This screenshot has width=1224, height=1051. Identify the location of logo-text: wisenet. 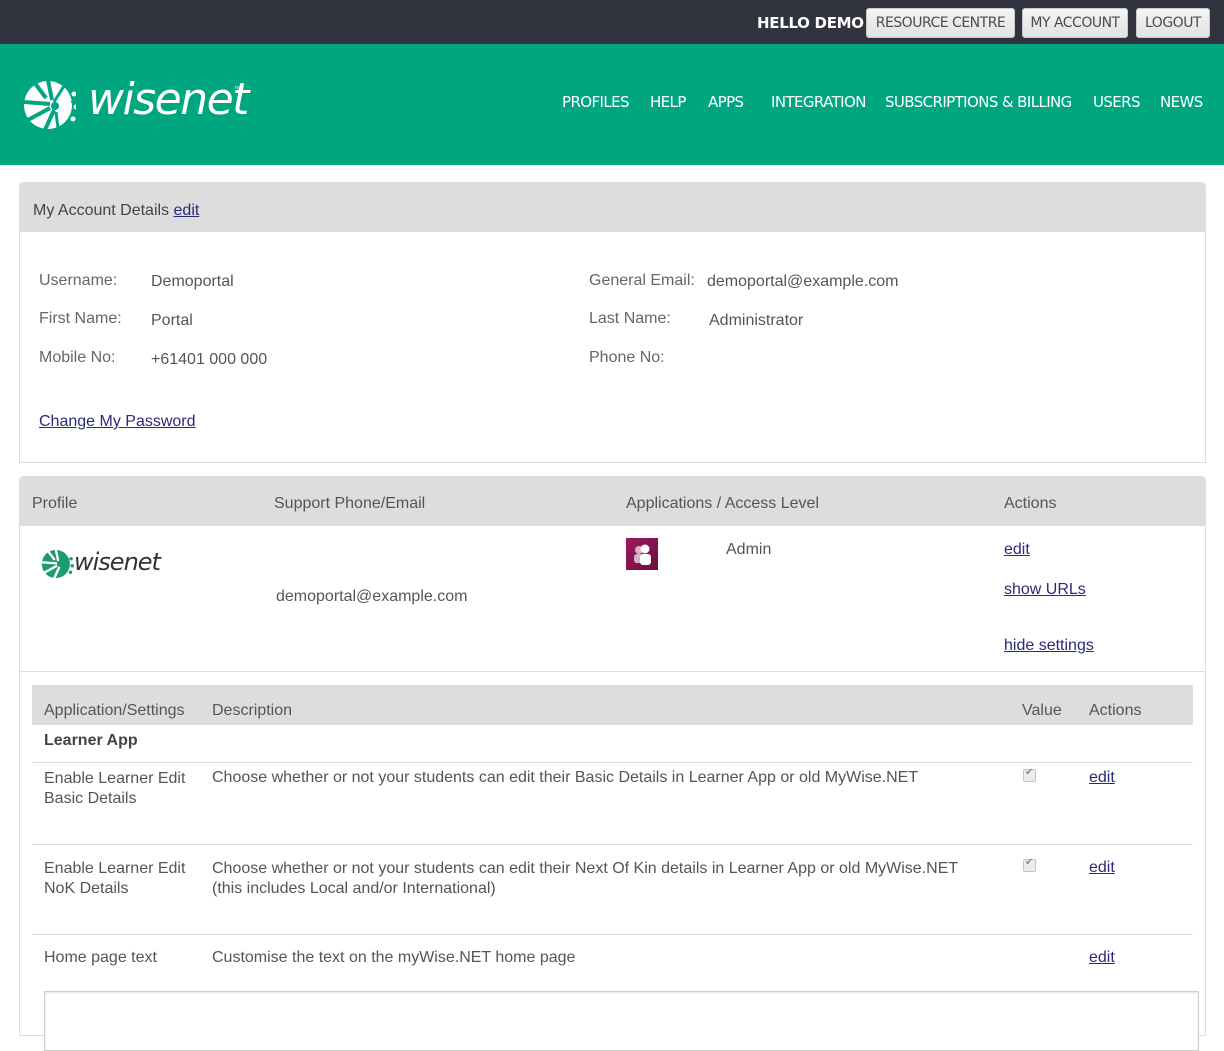
(168, 99).